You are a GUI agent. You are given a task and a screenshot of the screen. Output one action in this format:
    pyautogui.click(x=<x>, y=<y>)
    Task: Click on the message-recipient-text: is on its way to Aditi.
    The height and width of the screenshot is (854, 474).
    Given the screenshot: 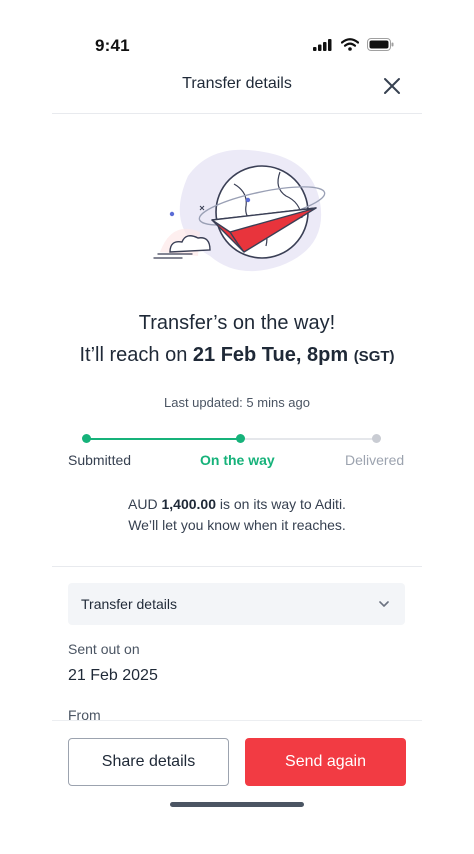 What is the action you would take?
    pyautogui.click(x=282, y=504)
    